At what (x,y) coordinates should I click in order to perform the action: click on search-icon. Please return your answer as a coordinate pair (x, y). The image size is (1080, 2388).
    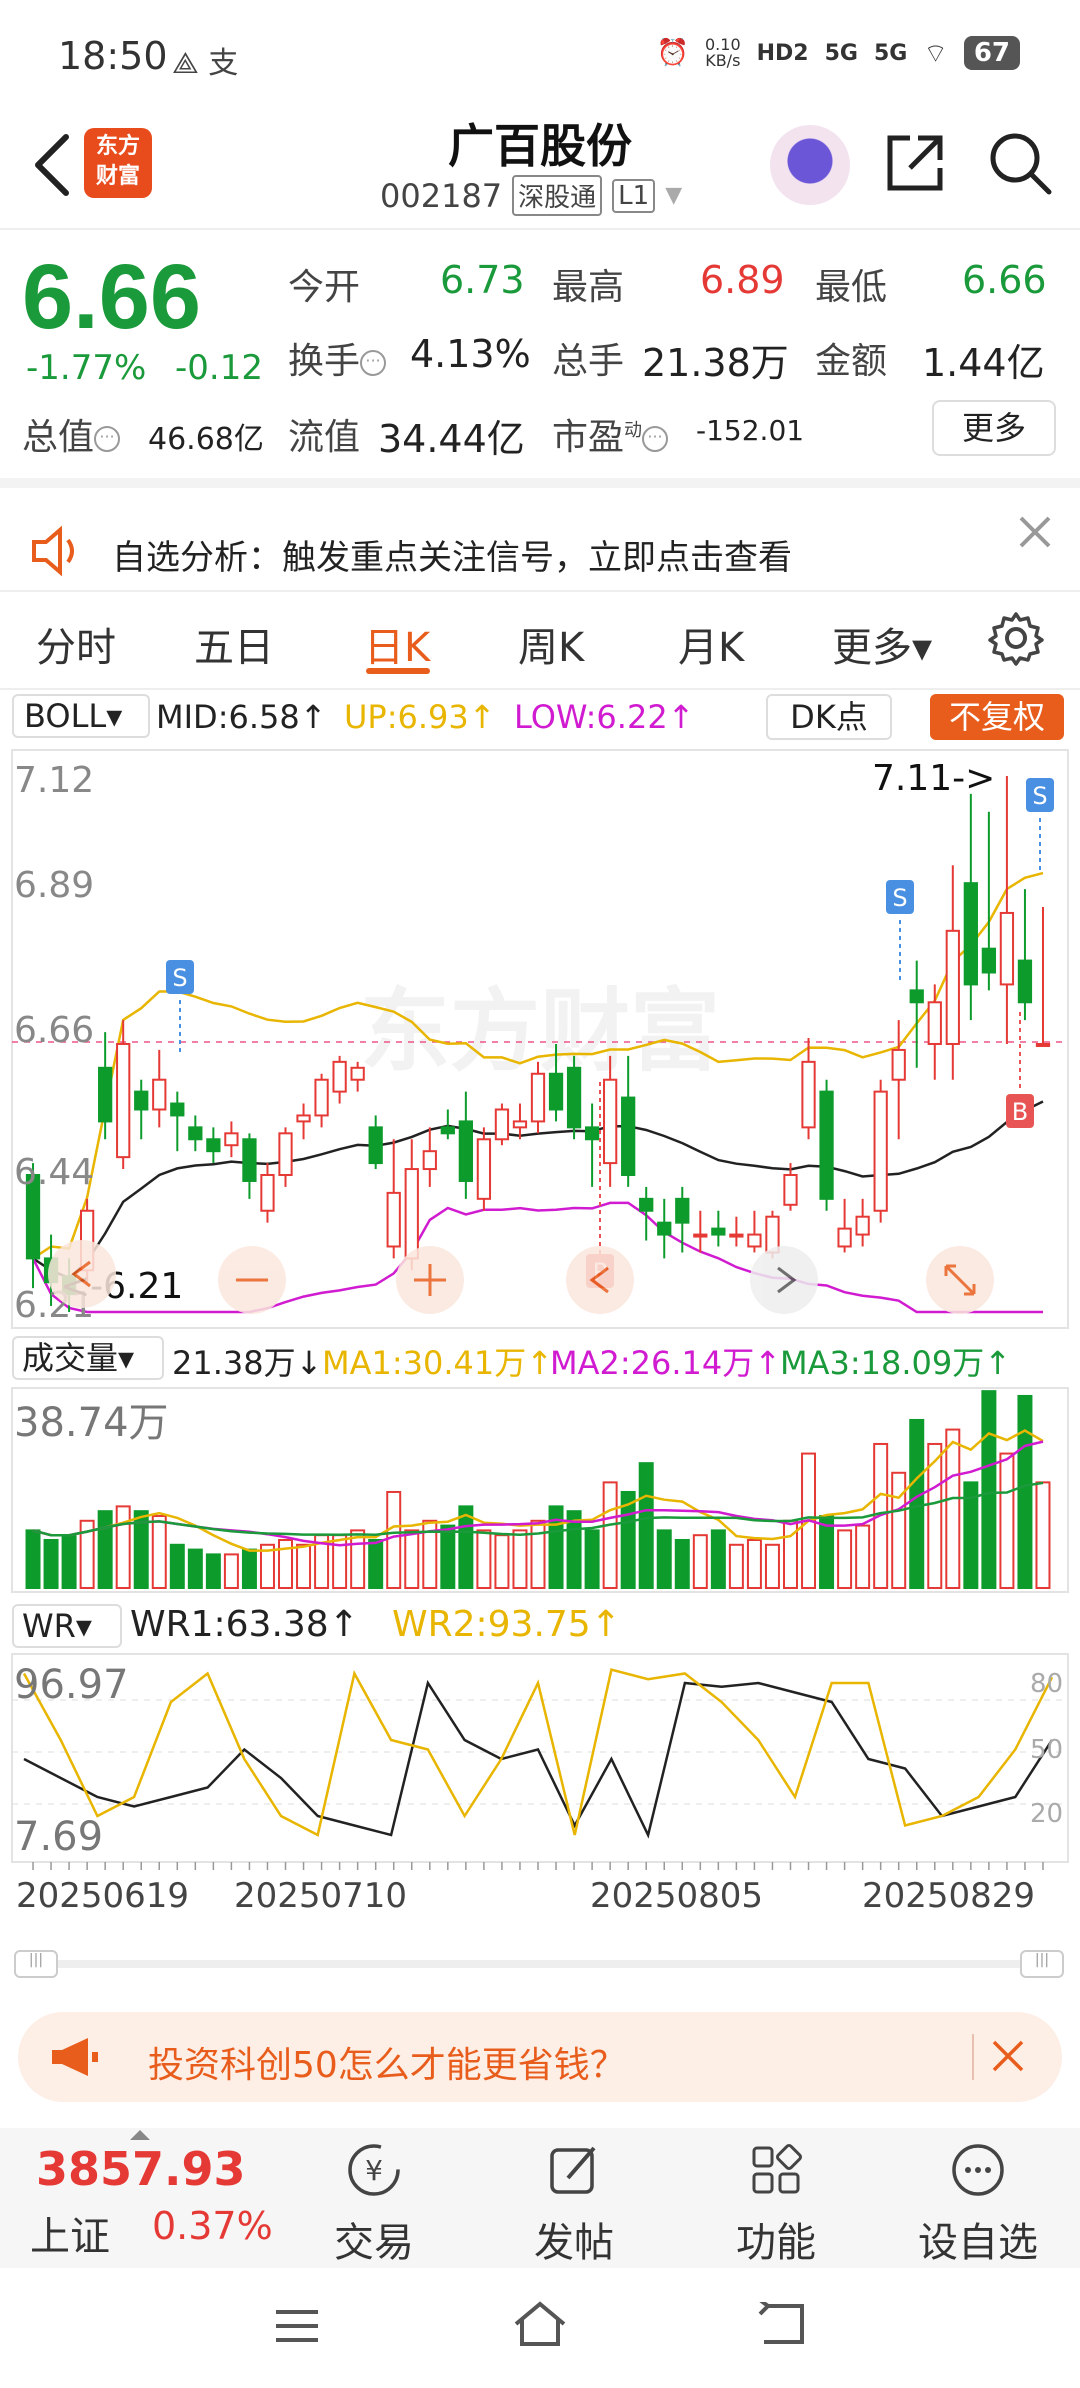
    Looking at the image, I should click on (1020, 163).